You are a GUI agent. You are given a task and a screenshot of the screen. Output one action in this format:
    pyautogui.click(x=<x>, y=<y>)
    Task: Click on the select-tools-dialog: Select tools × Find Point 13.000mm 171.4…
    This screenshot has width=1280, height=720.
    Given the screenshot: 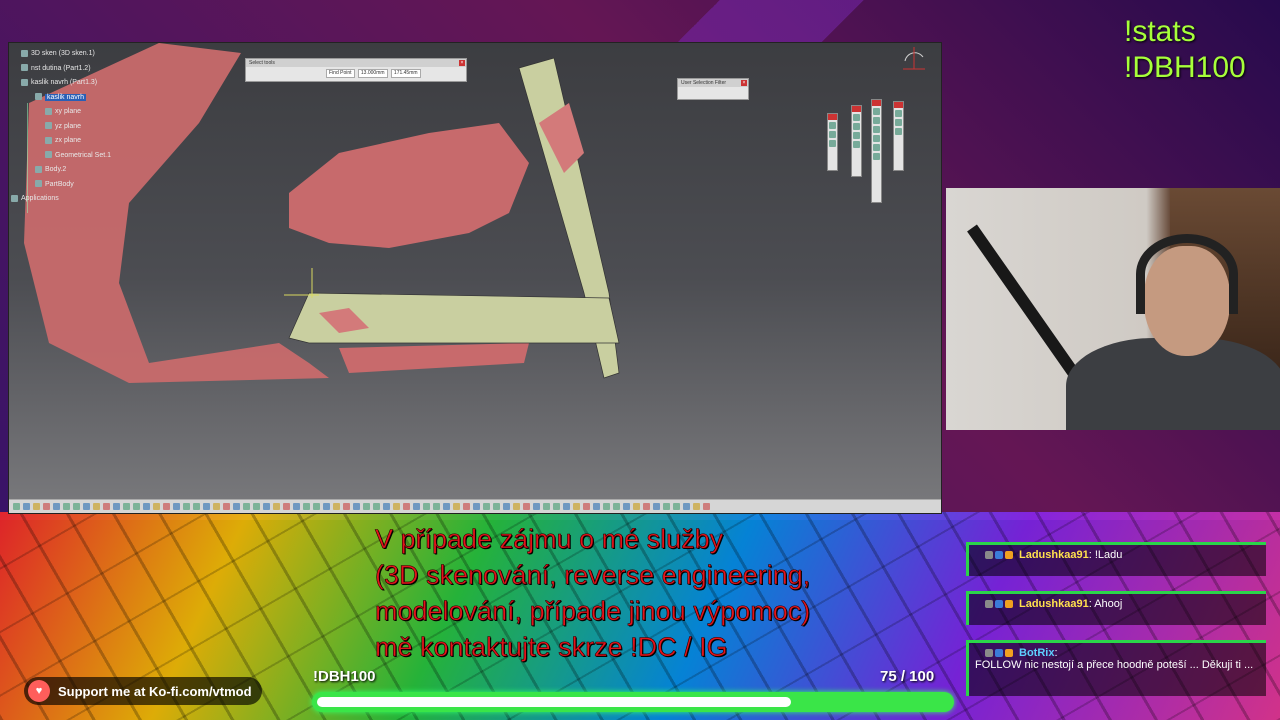 What is the action you would take?
    pyautogui.click(x=356, y=70)
    